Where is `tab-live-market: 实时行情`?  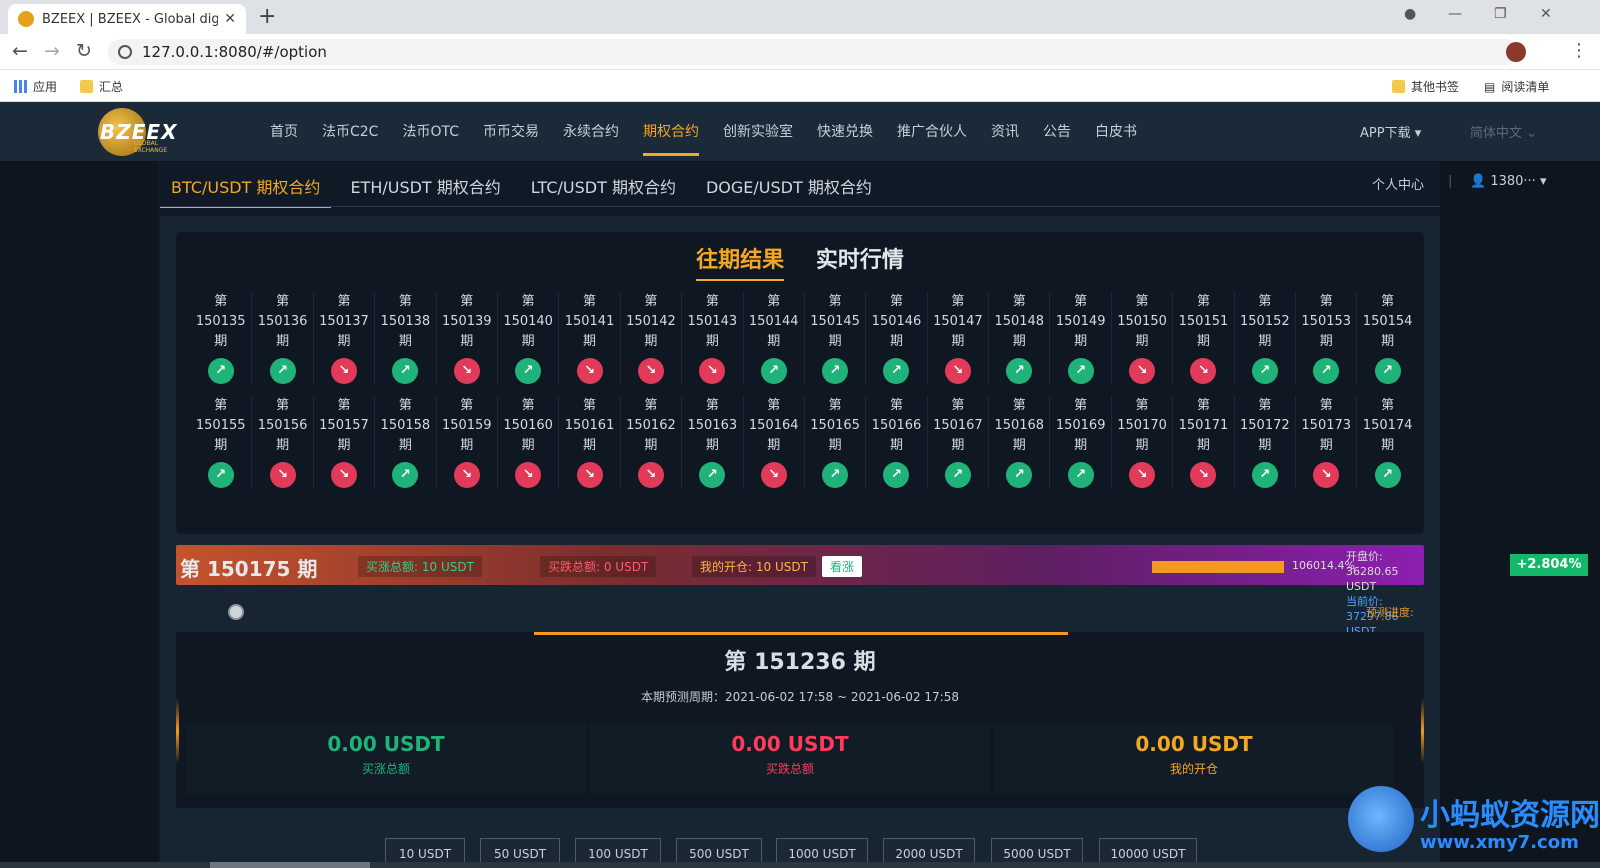 tab-live-market: 实时行情 is located at coordinates (860, 260).